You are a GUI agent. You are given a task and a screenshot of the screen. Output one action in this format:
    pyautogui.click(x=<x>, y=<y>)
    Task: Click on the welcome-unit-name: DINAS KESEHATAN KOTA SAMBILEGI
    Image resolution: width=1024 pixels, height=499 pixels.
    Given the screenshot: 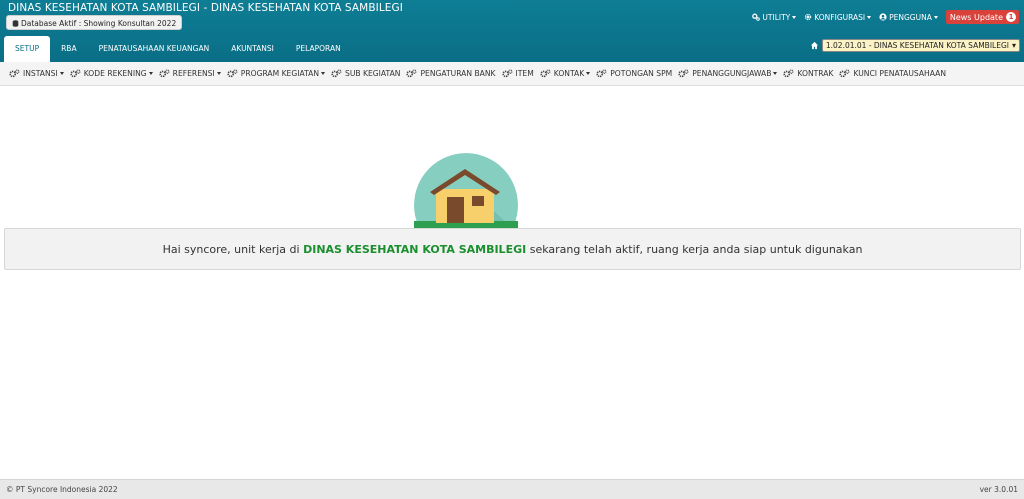 What is the action you would take?
    pyautogui.click(x=415, y=249)
    